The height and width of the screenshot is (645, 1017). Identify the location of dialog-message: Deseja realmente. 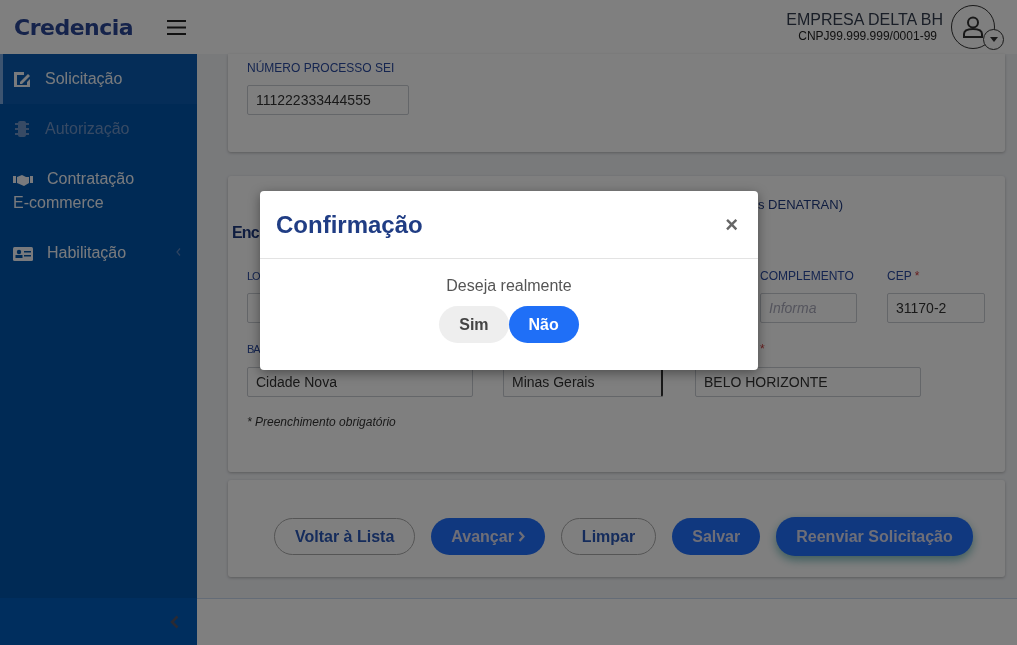
(509, 286).